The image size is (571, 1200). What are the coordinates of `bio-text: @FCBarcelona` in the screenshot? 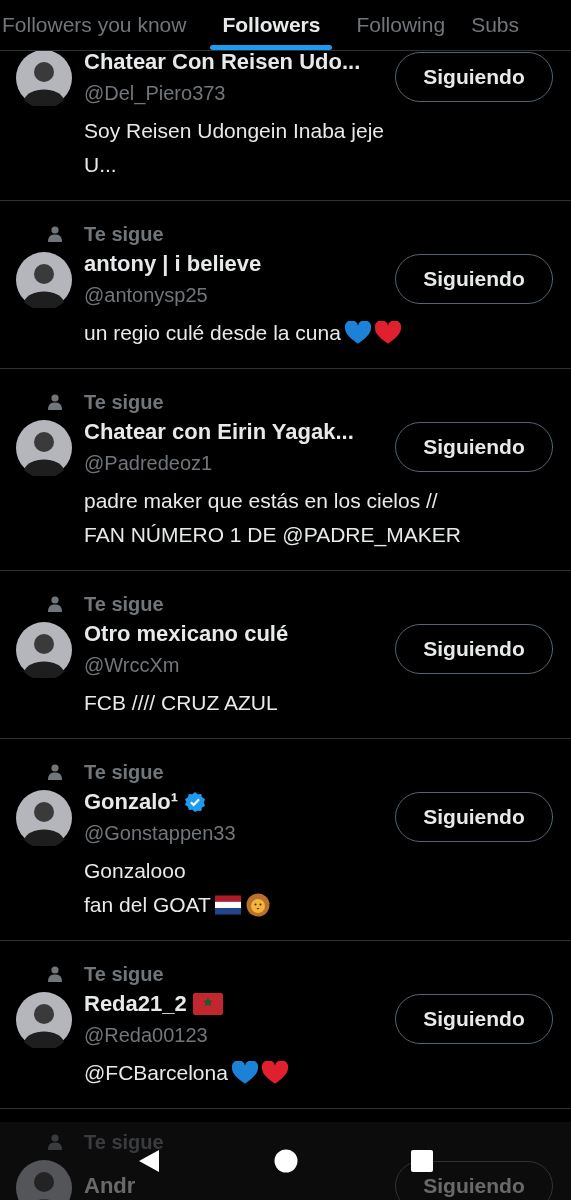 It's located at (156, 1073).